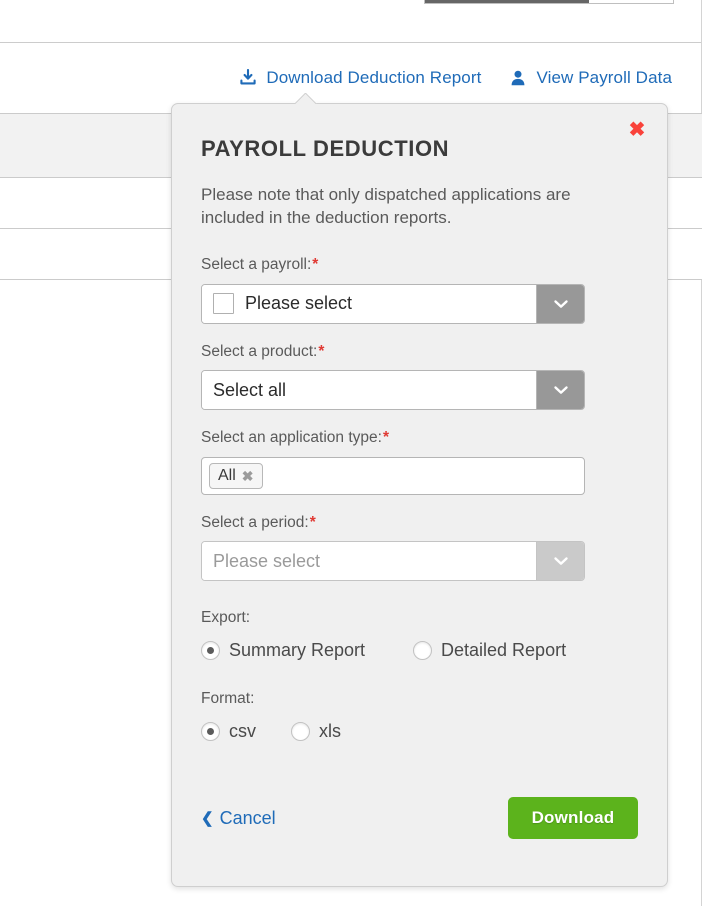 This screenshot has height=906, width=726. What do you see at coordinates (374, 77) in the screenshot?
I see `download-deduction-report-label: Download Deduction Report` at bounding box center [374, 77].